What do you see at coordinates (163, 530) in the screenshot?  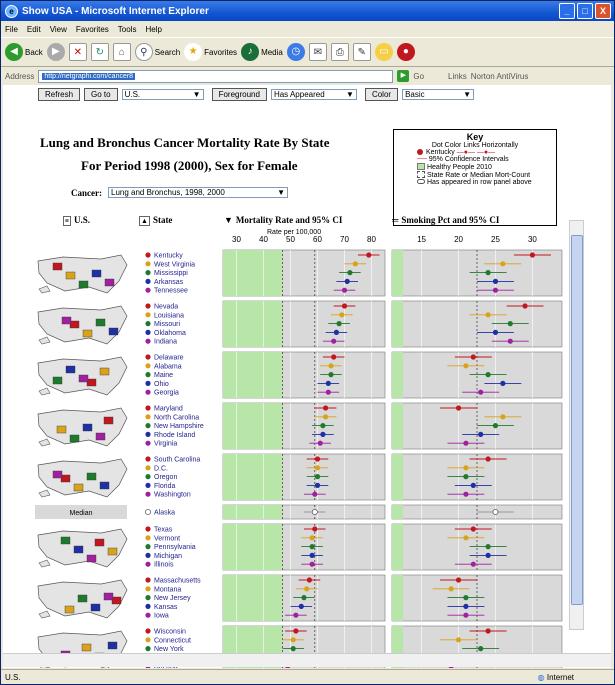 I see `state-name: Texas` at bounding box center [163, 530].